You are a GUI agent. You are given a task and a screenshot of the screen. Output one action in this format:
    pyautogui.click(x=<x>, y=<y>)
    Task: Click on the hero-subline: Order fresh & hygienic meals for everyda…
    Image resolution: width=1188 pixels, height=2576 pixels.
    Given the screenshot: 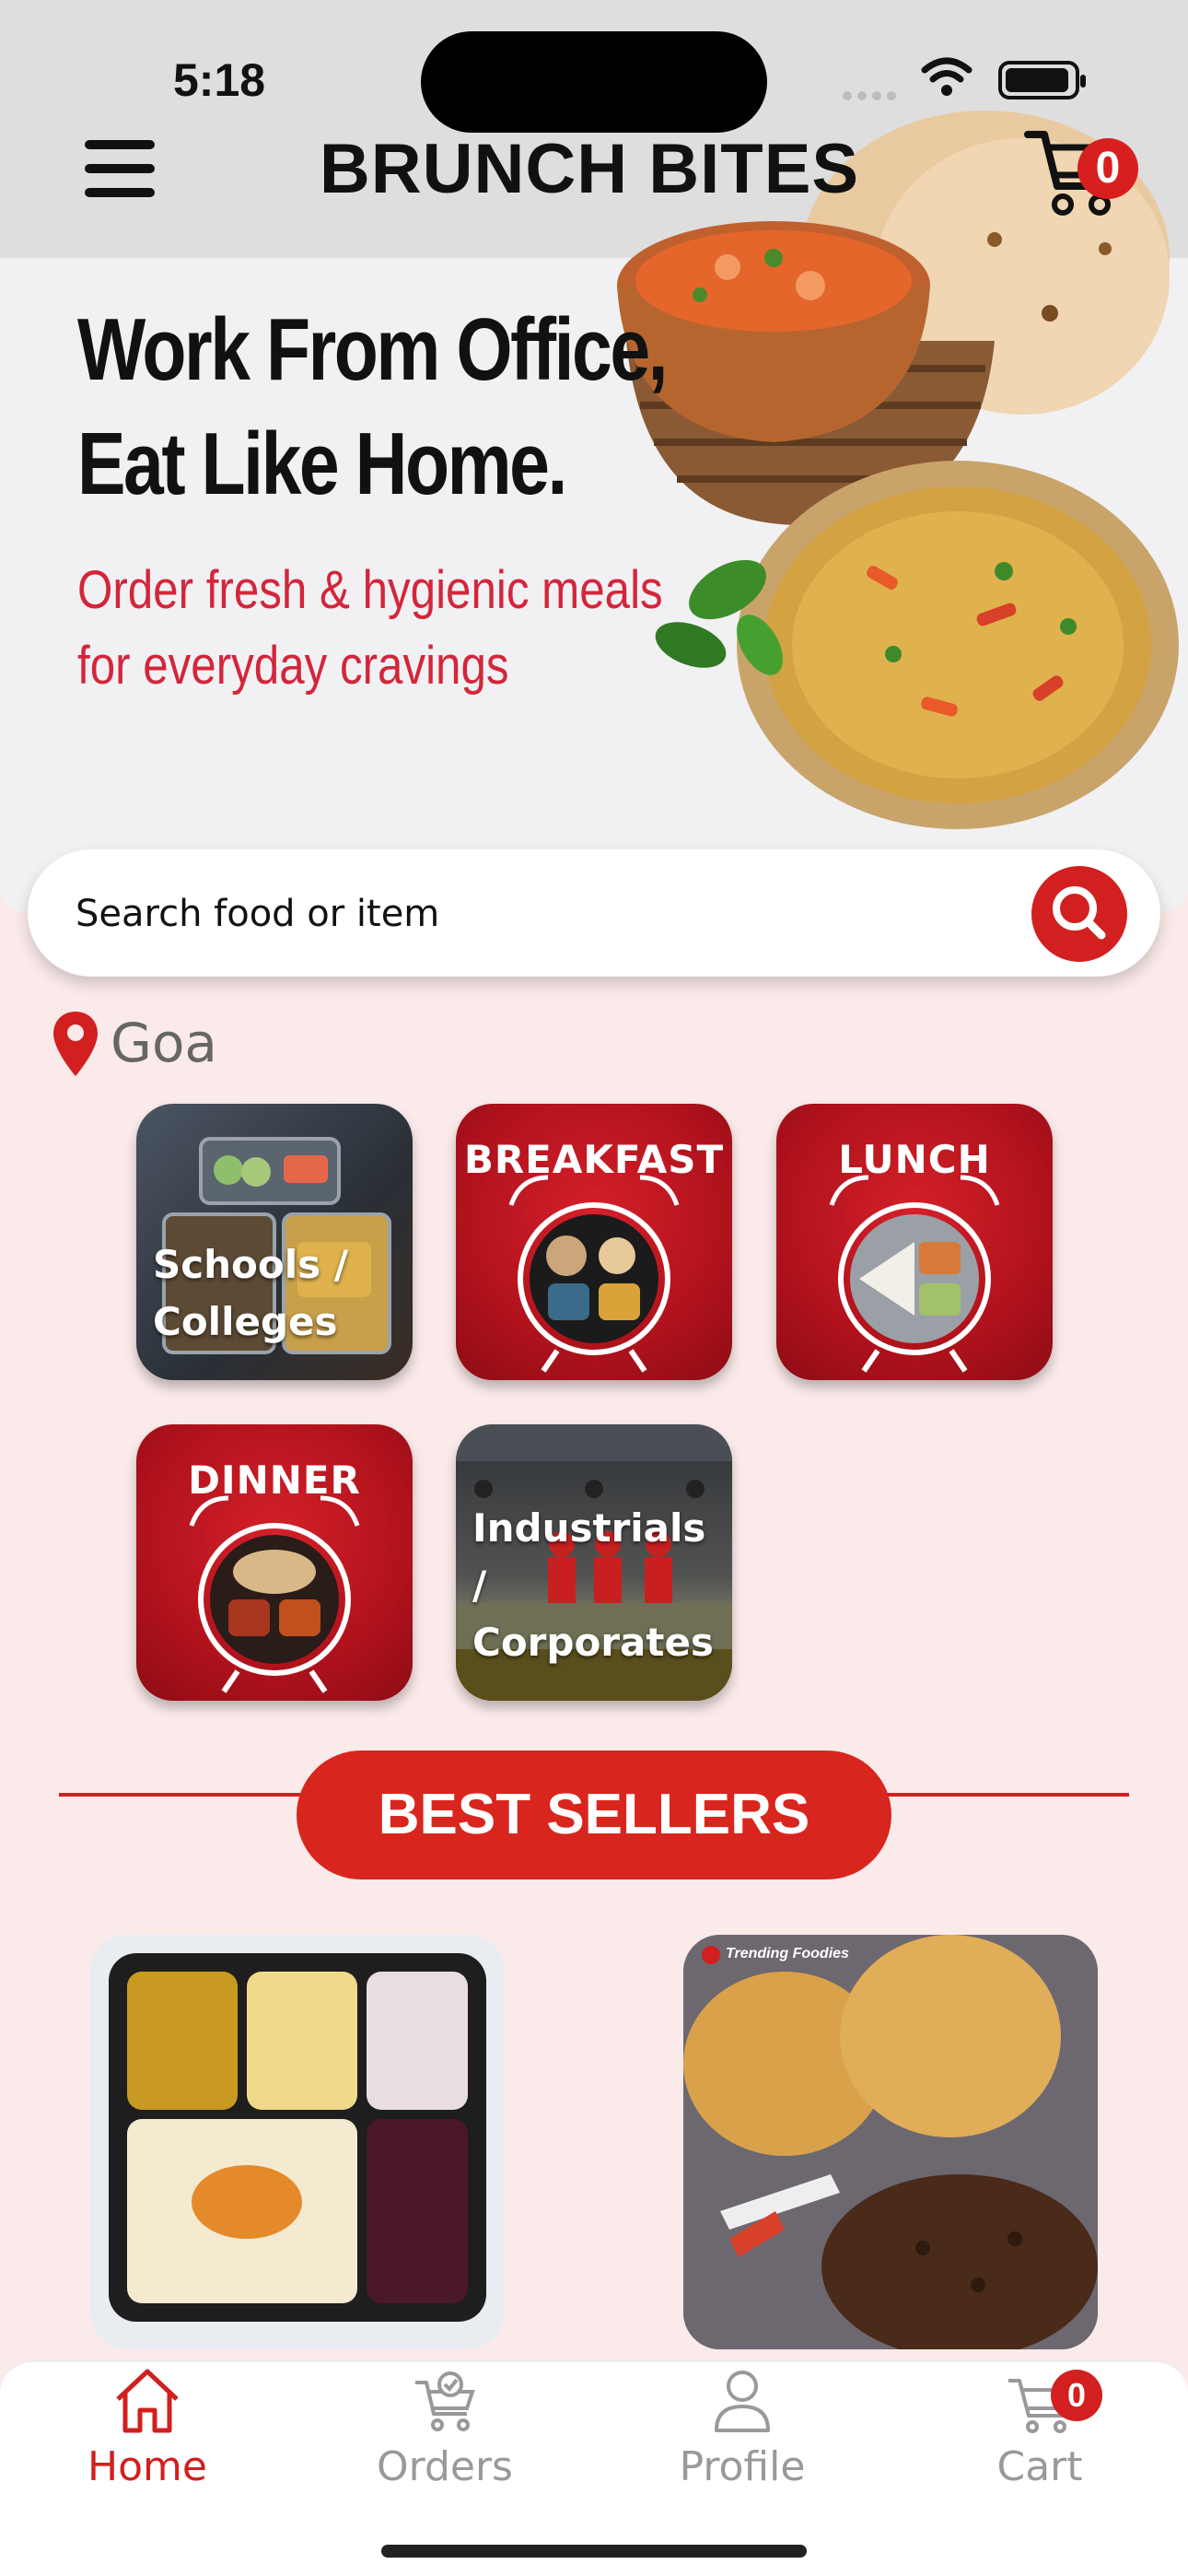 What is the action you would take?
    pyautogui.click(x=370, y=628)
    